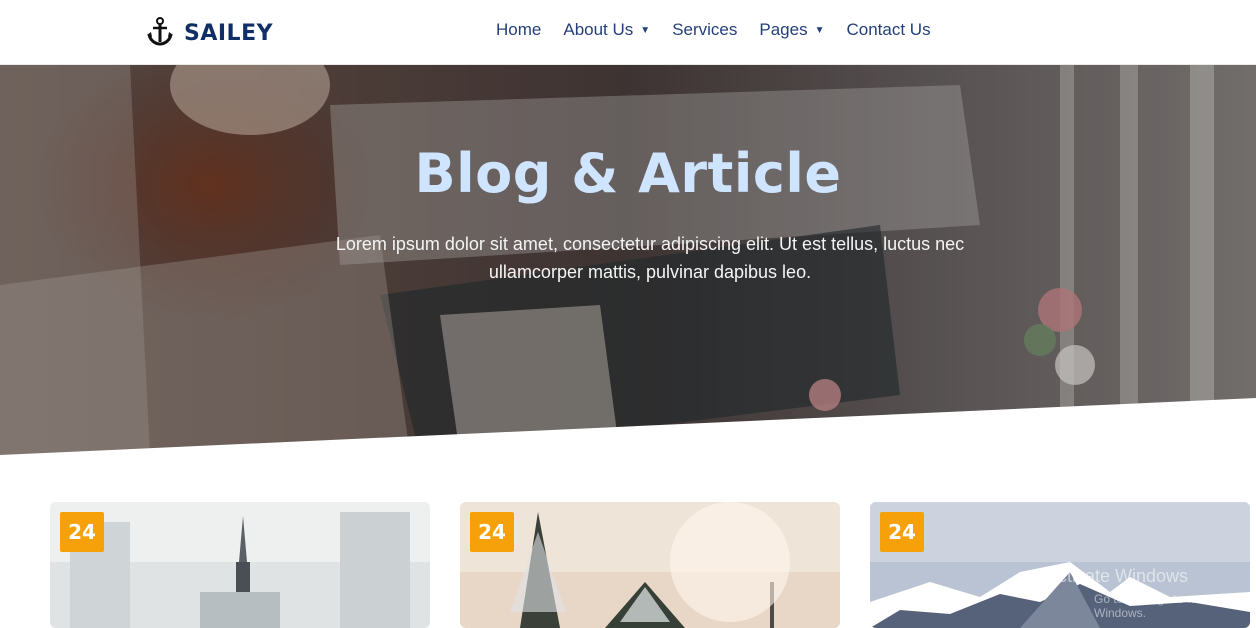 Image resolution: width=1256 pixels, height=628 pixels. I want to click on windows-activation-hint: Go to Settings to activate Windows., so click(1161, 606).